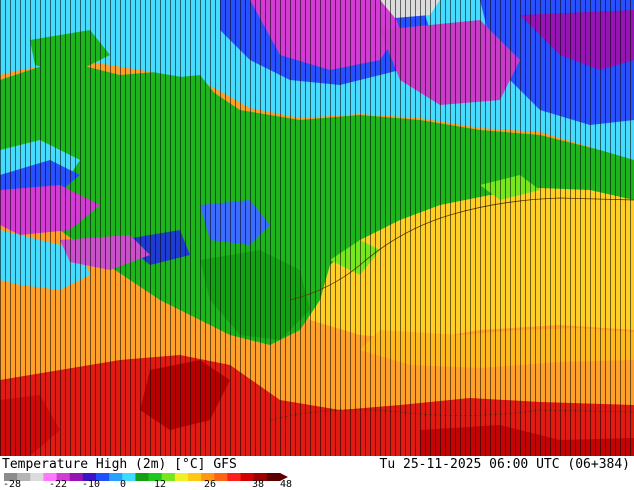  What do you see at coordinates (210, 484) in the screenshot?
I see `scale-tick: 26` at bounding box center [210, 484].